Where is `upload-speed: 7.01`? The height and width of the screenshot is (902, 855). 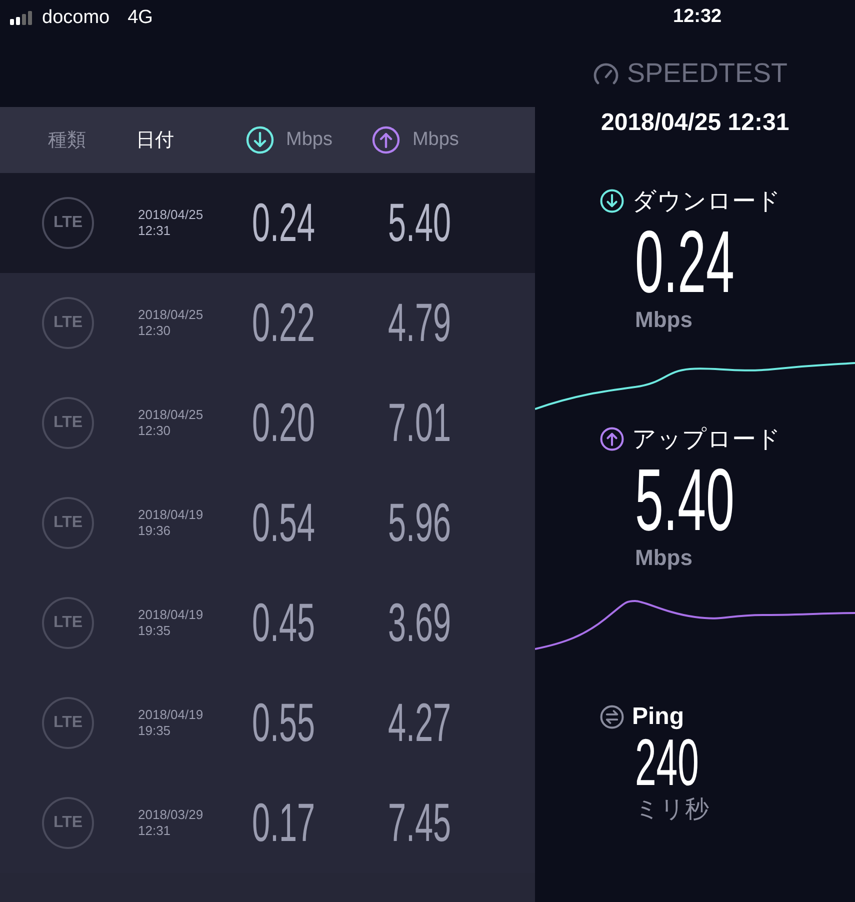
upload-speed: 7.01 is located at coordinates (420, 423).